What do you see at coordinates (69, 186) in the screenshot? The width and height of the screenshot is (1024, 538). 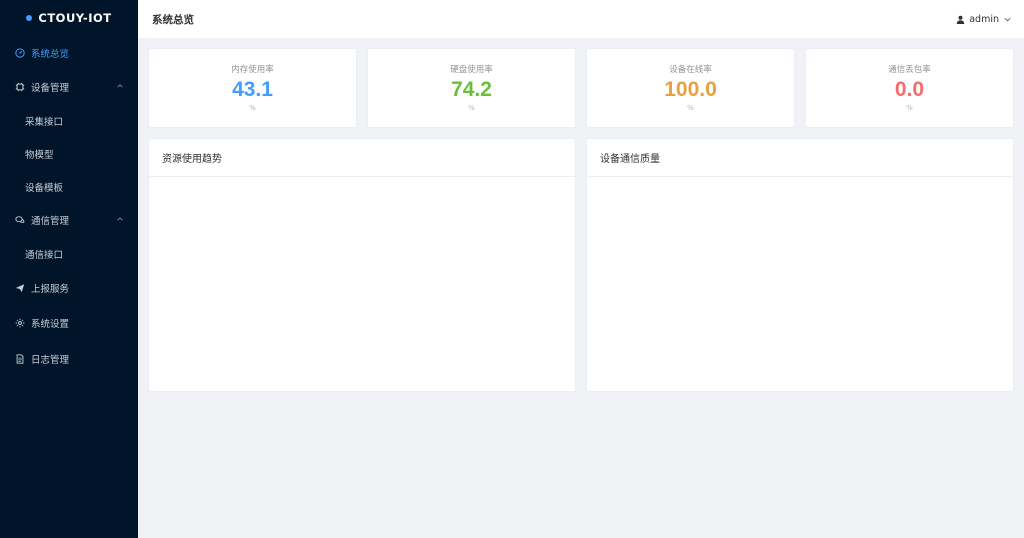 I see `sidebar-item-device-template: 设备模板` at bounding box center [69, 186].